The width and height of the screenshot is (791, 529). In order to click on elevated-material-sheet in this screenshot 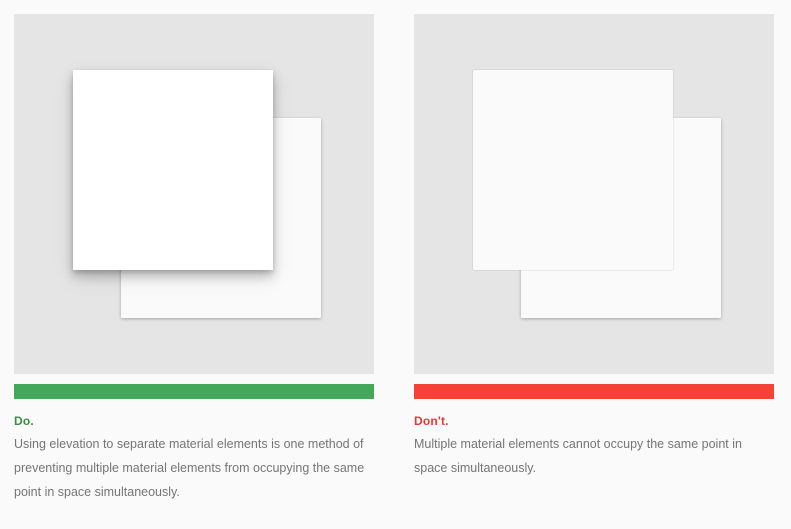, I will do `click(173, 170)`.